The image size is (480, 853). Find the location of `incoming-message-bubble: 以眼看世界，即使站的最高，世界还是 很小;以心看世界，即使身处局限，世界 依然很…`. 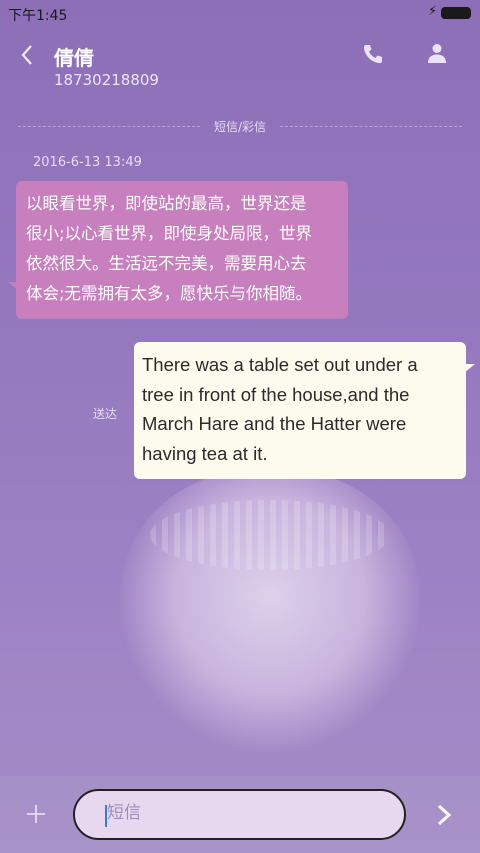

incoming-message-bubble: 以眼看世界，即使站的最高，世界还是 很小;以心看世界，即使身处局限，世界 依然很… is located at coordinates (182, 250).